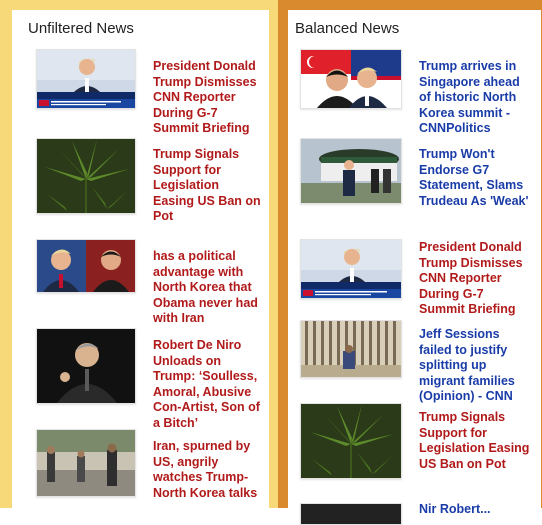 This screenshot has height=525, width=542. What do you see at coordinates (86, 463) in the screenshot?
I see `street-scene-photo` at bounding box center [86, 463].